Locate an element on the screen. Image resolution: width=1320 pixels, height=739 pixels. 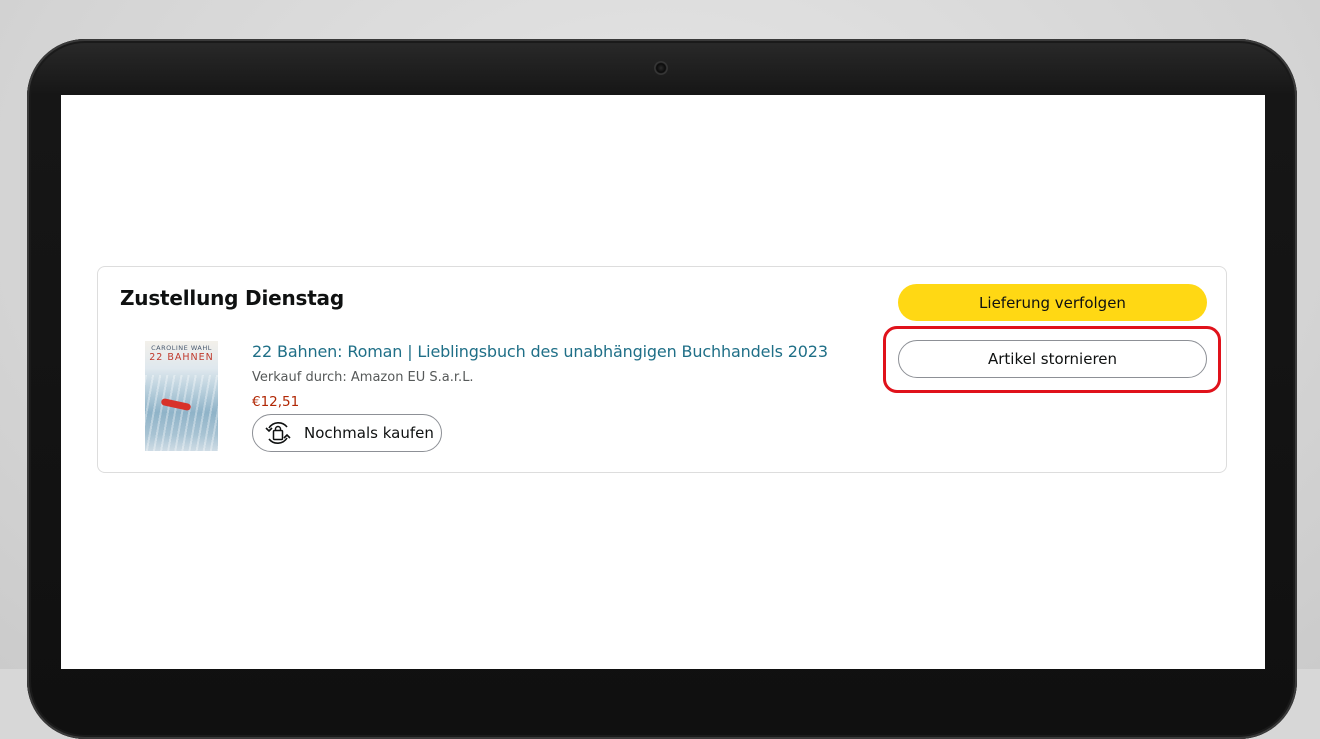
delivery-heading: Zustellung Dienstag is located at coordinates (232, 298).